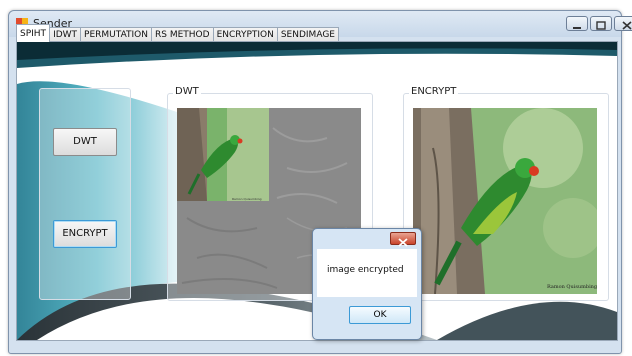 This screenshot has height=356, width=632. I want to click on maximize-button, so click(601, 23).